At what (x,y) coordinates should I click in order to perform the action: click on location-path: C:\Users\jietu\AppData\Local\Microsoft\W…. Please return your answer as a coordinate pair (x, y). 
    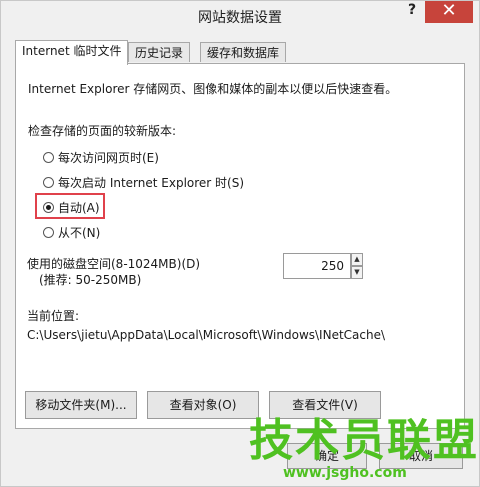
    Looking at the image, I should click on (206, 335).